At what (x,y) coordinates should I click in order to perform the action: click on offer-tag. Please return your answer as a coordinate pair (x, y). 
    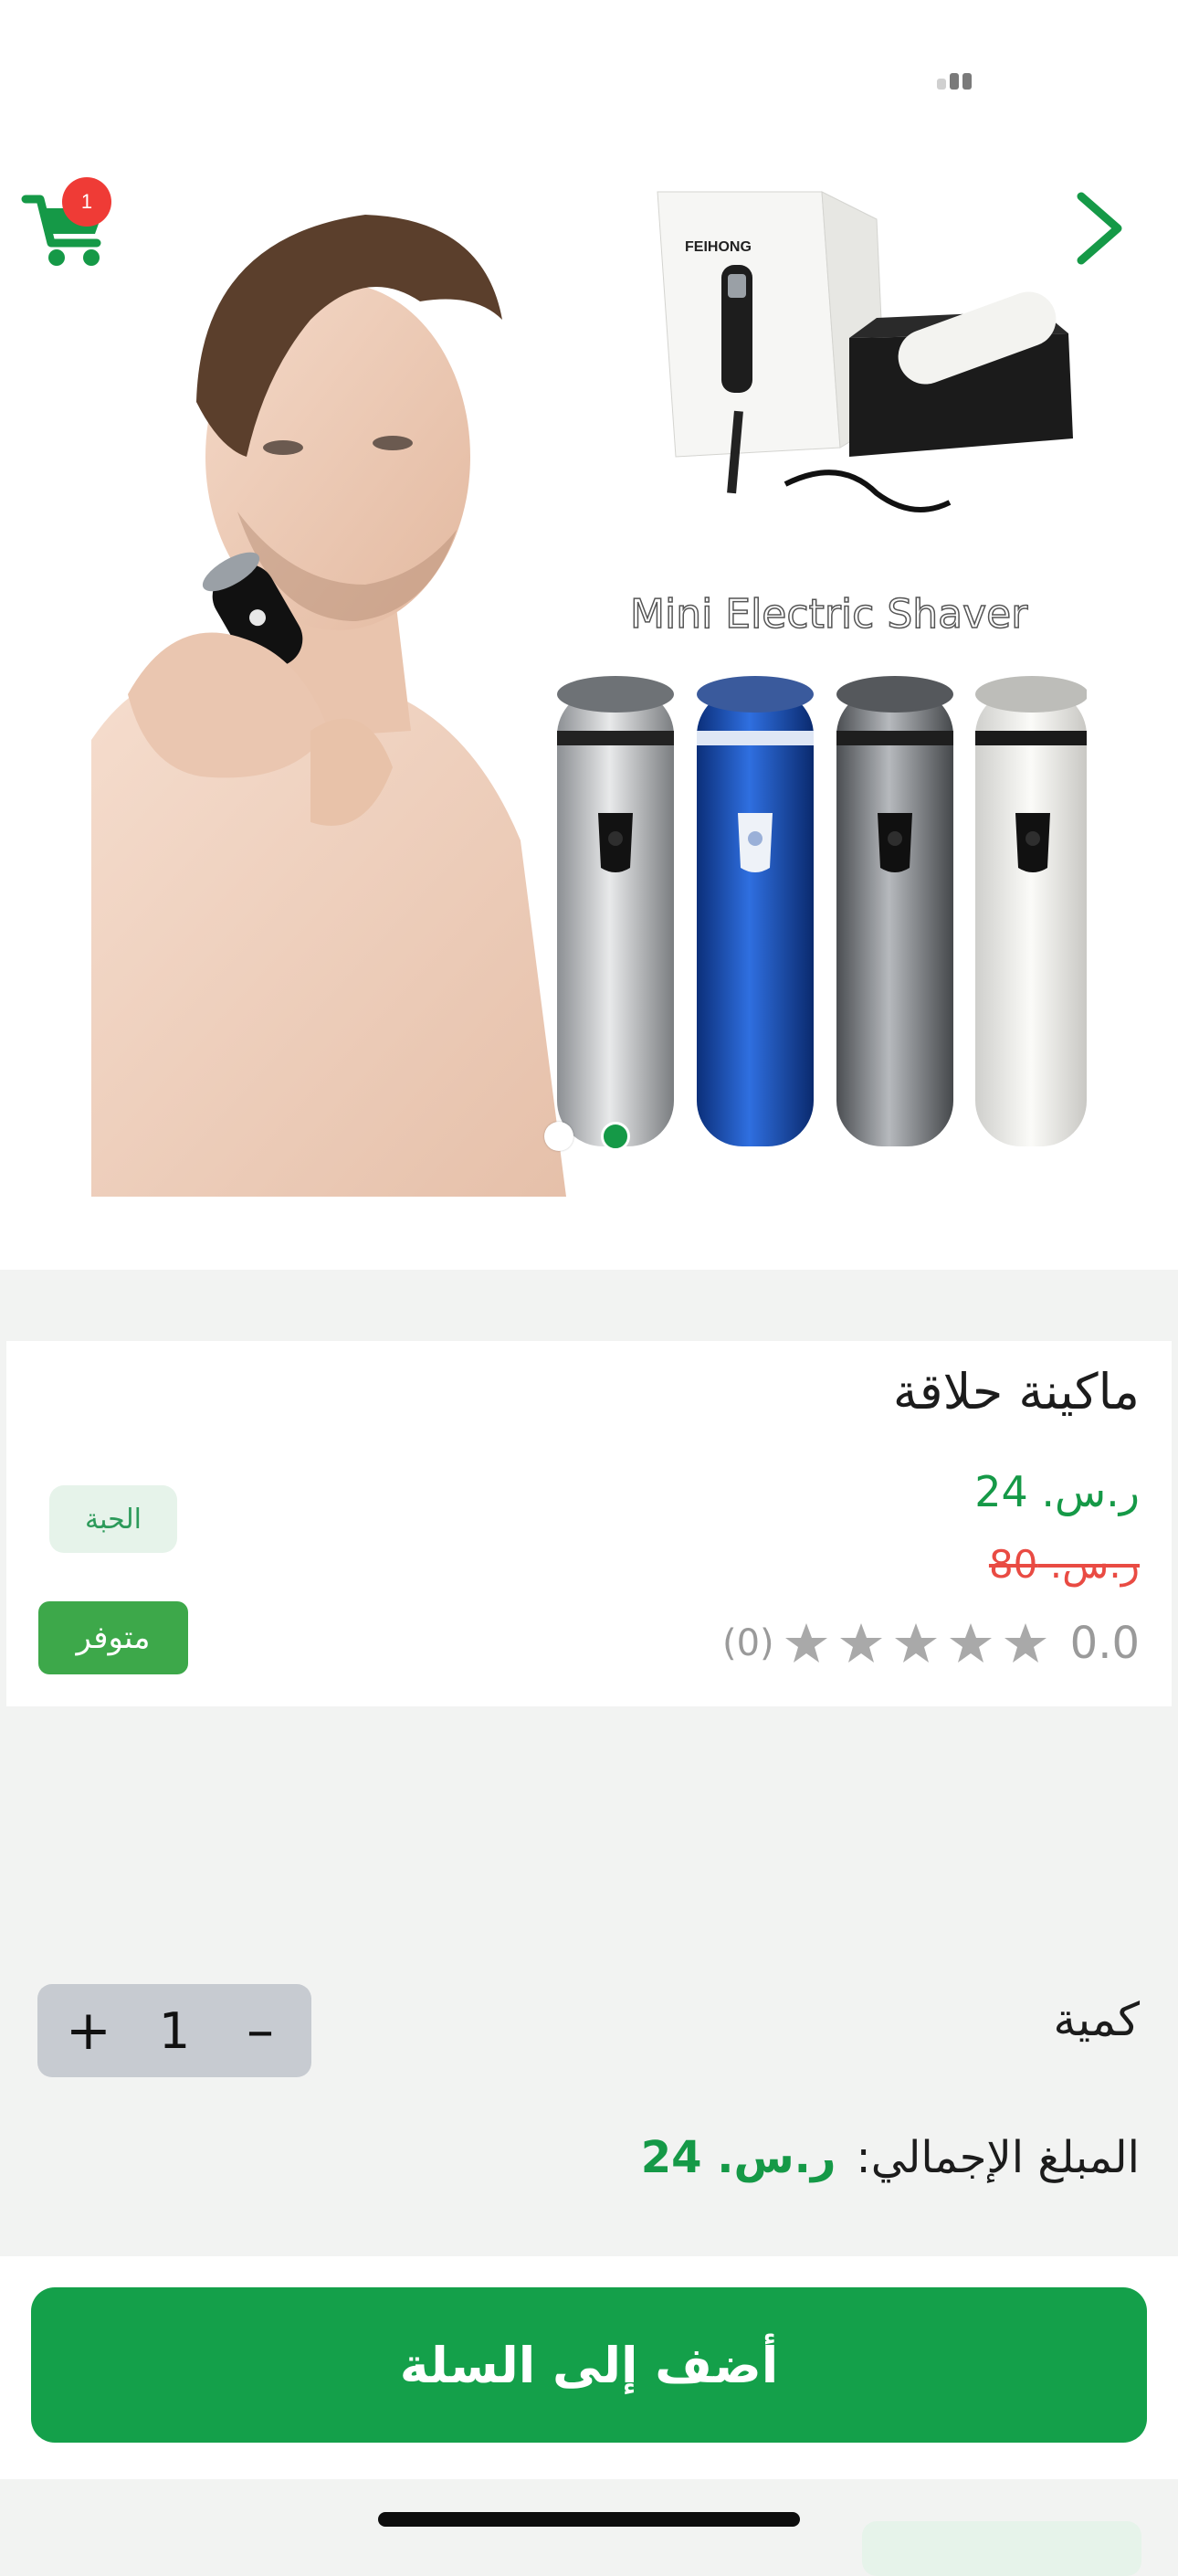
    Looking at the image, I should click on (1001, 2548).